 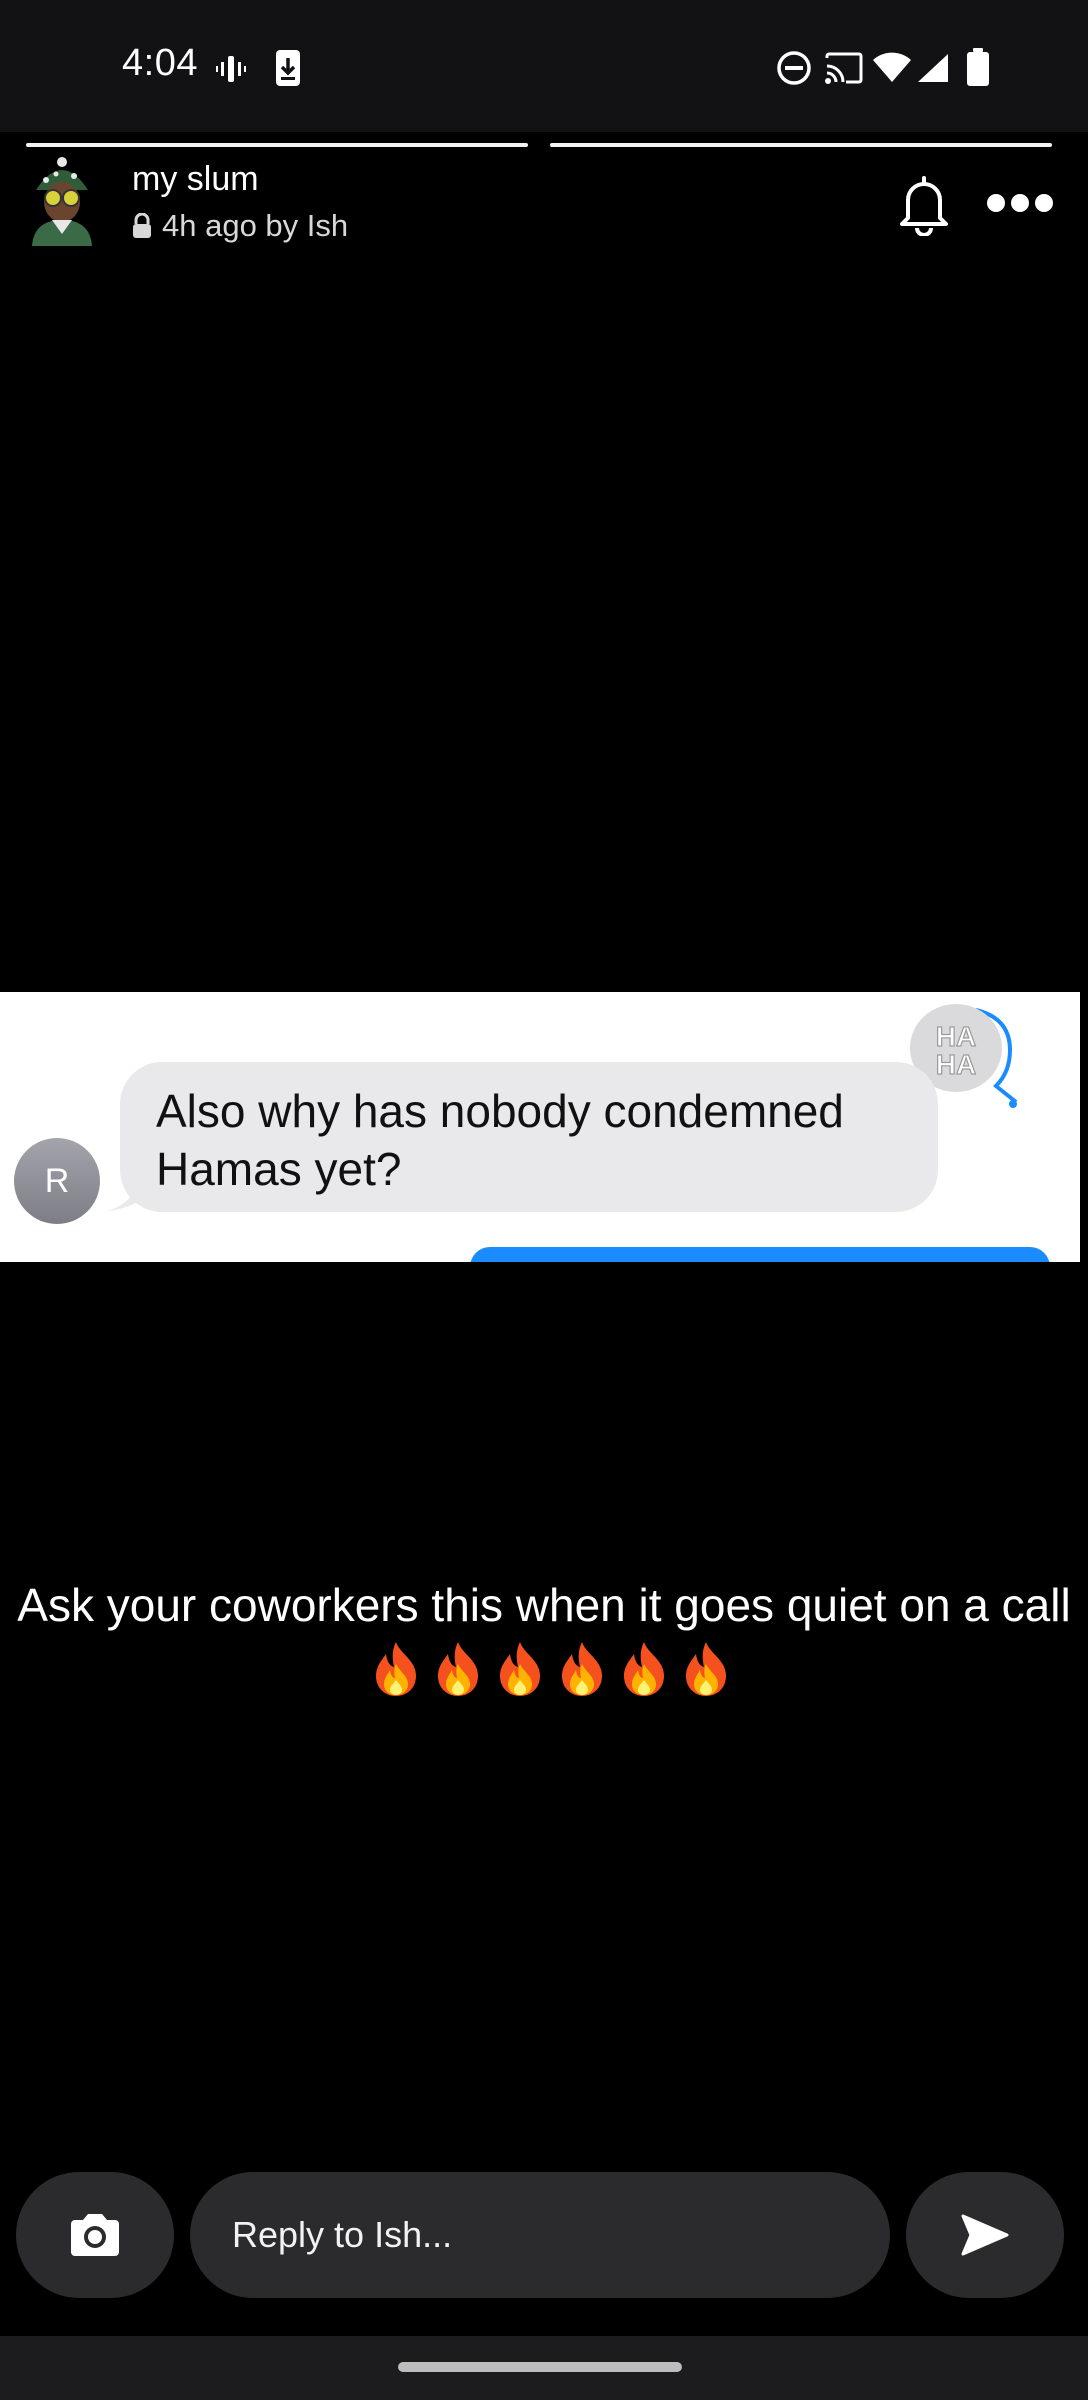 I want to click on story-meta-text: 4h ago by Ish, so click(x=255, y=225).